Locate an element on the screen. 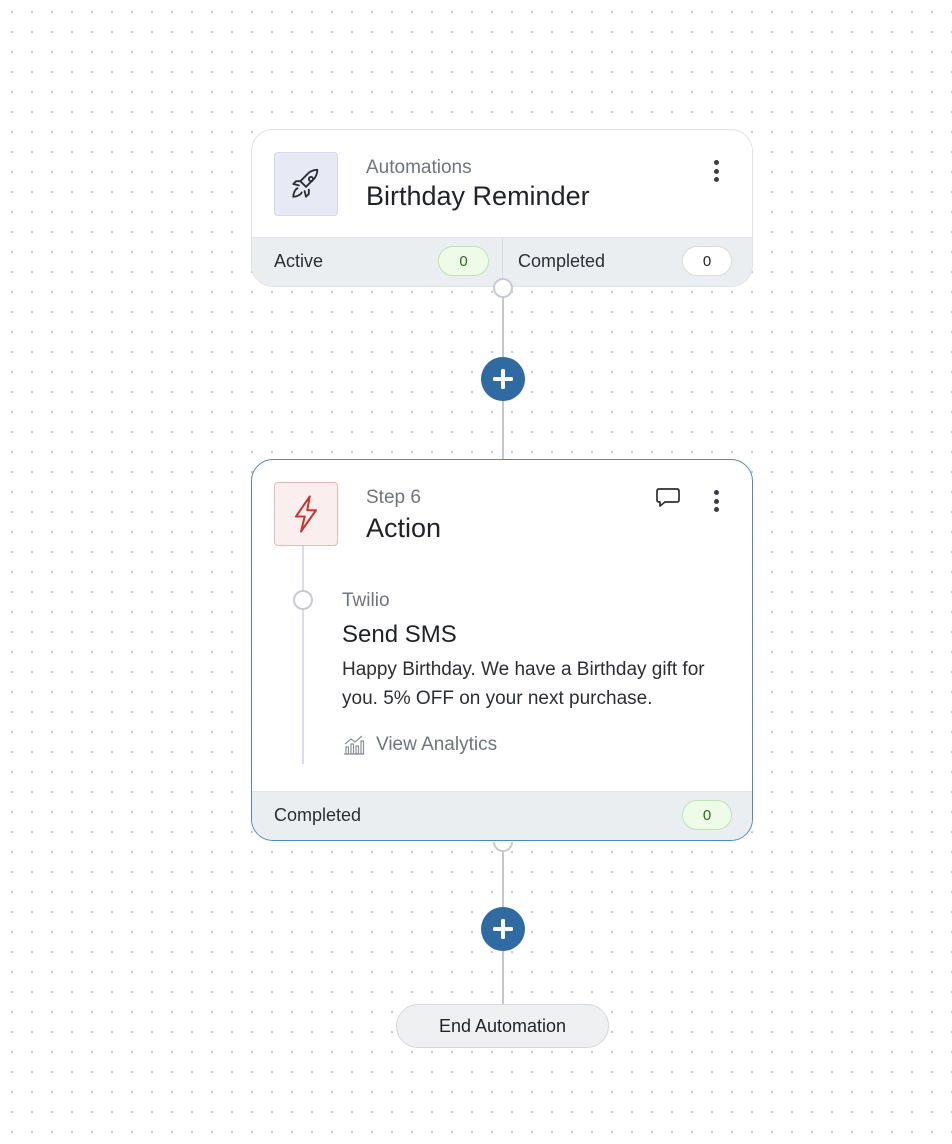  comment-icon is located at coordinates (668, 498).